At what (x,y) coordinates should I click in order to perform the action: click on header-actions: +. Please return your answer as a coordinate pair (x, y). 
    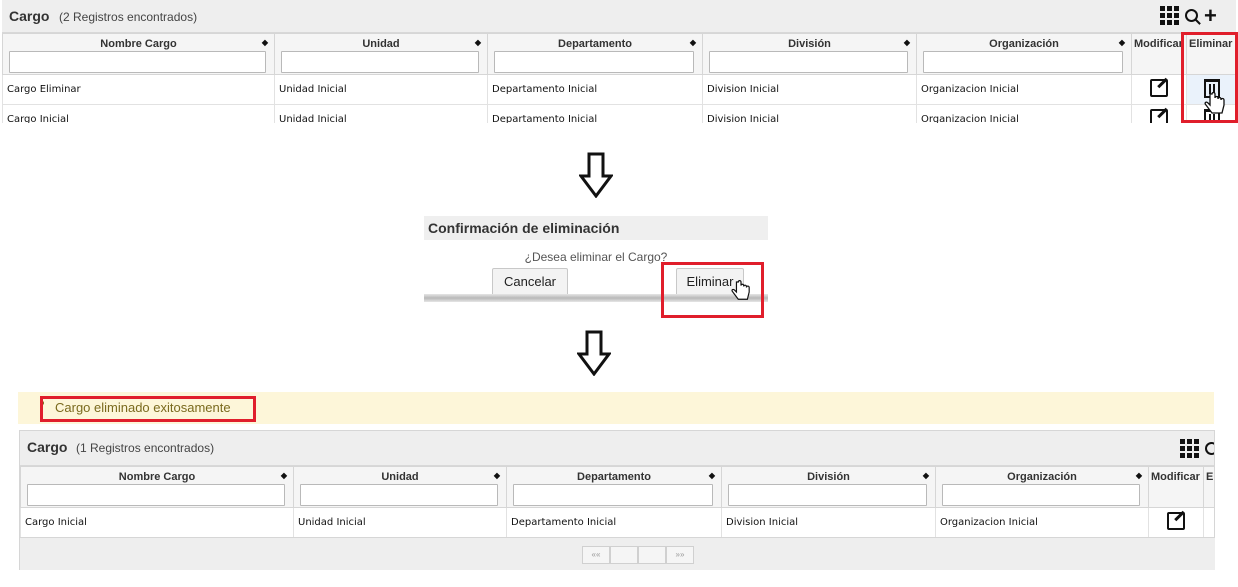
    Looking at the image, I should click on (1188, 15).